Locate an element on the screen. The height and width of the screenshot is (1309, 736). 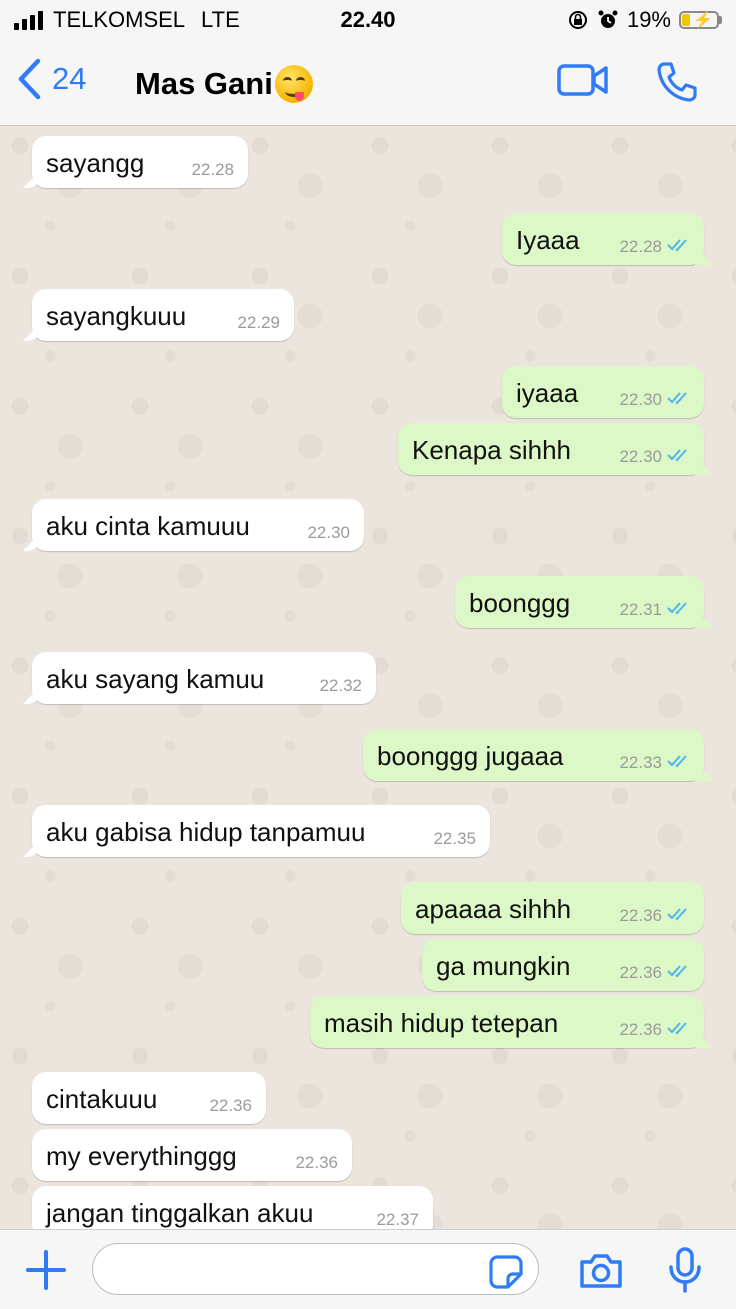
camera-button is located at coordinates (601, 1273).